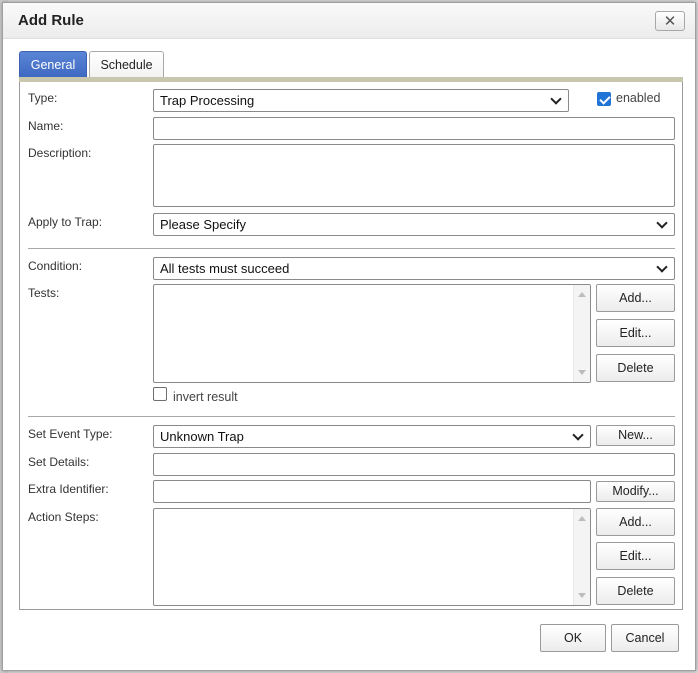  I want to click on close-button: ✕, so click(670, 21).